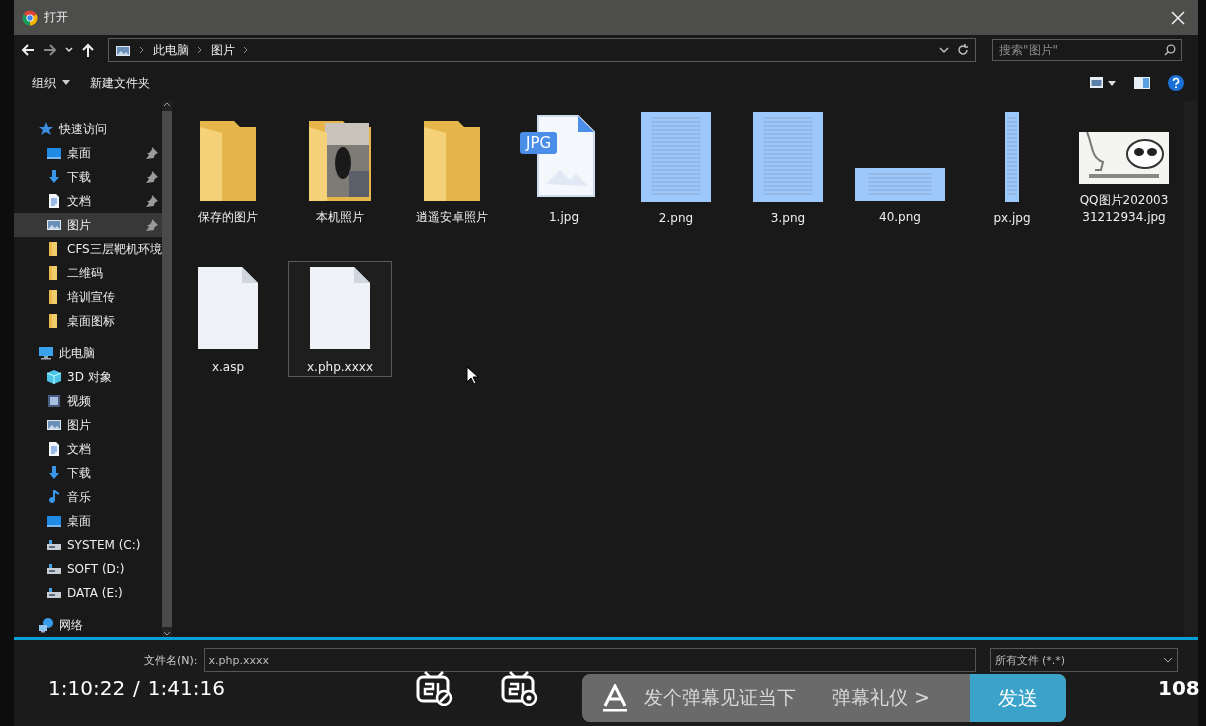 Image resolution: width=1206 pixels, height=726 pixels. Describe the element at coordinates (88, 401) in the screenshot. I see `nav-item: 视频` at that location.